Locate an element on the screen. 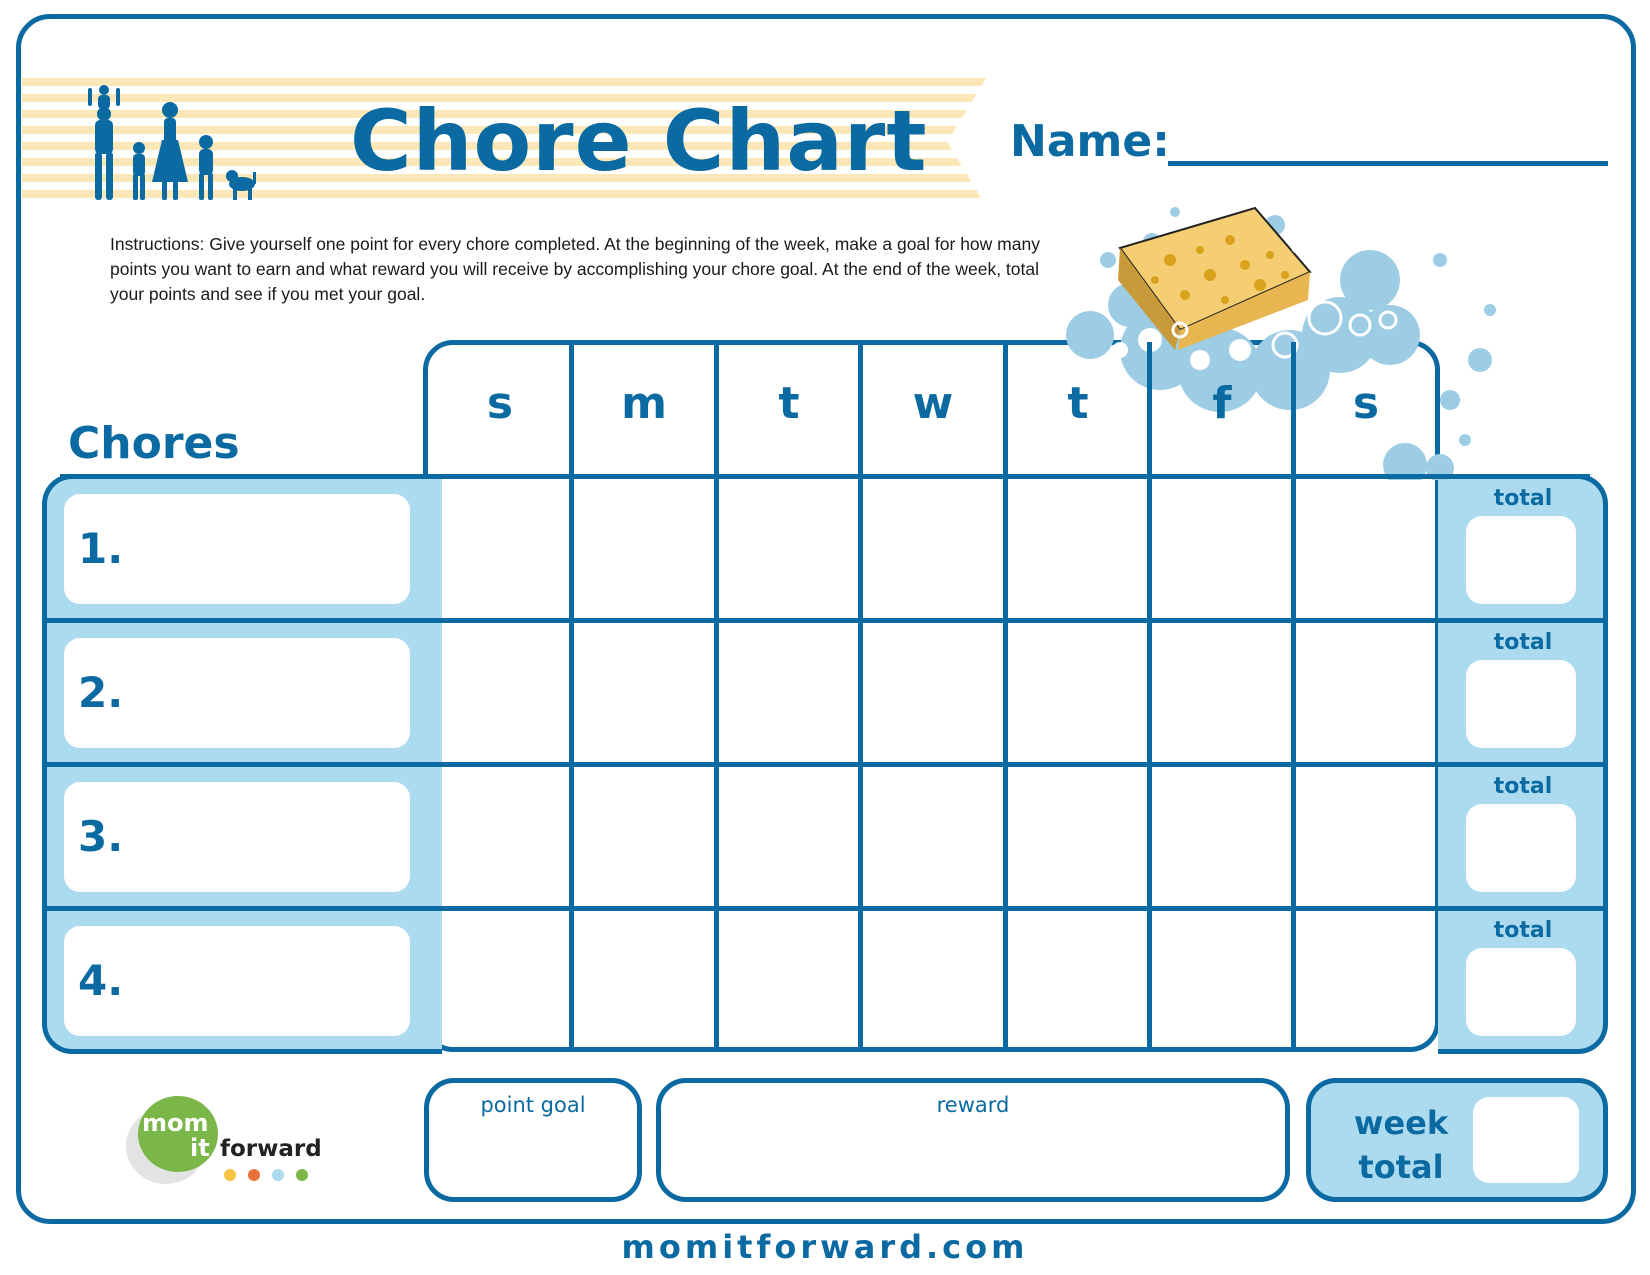 This screenshot has width=1650, height=1275. sponge-bubbles-icon is located at coordinates (1281, 343).